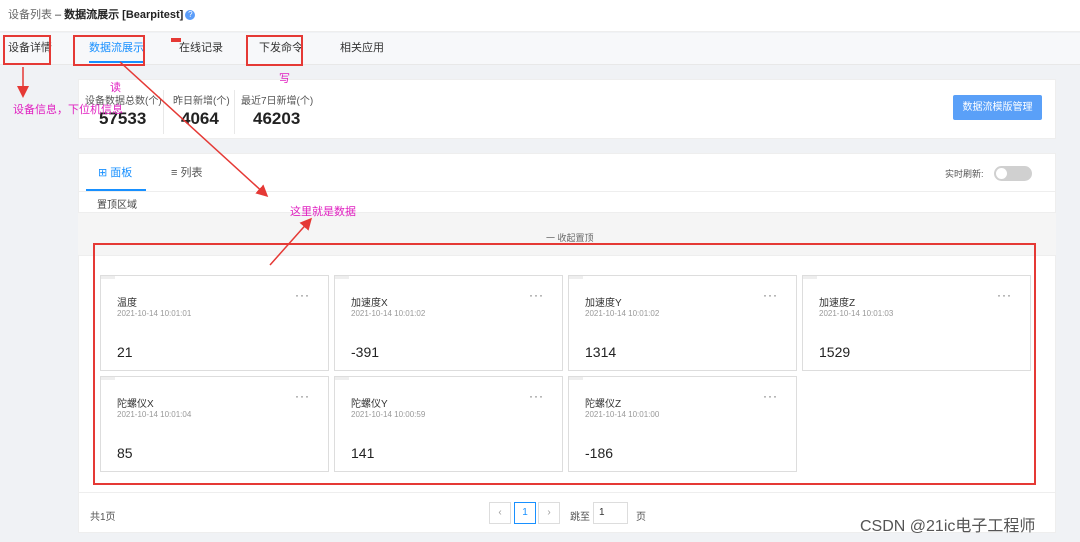 Image resolution: width=1080 pixels, height=542 pixels. What do you see at coordinates (948, 526) in the screenshot?
I see `watermark: CSDN @21ic电子工程师` at bounding box center [948, 526].